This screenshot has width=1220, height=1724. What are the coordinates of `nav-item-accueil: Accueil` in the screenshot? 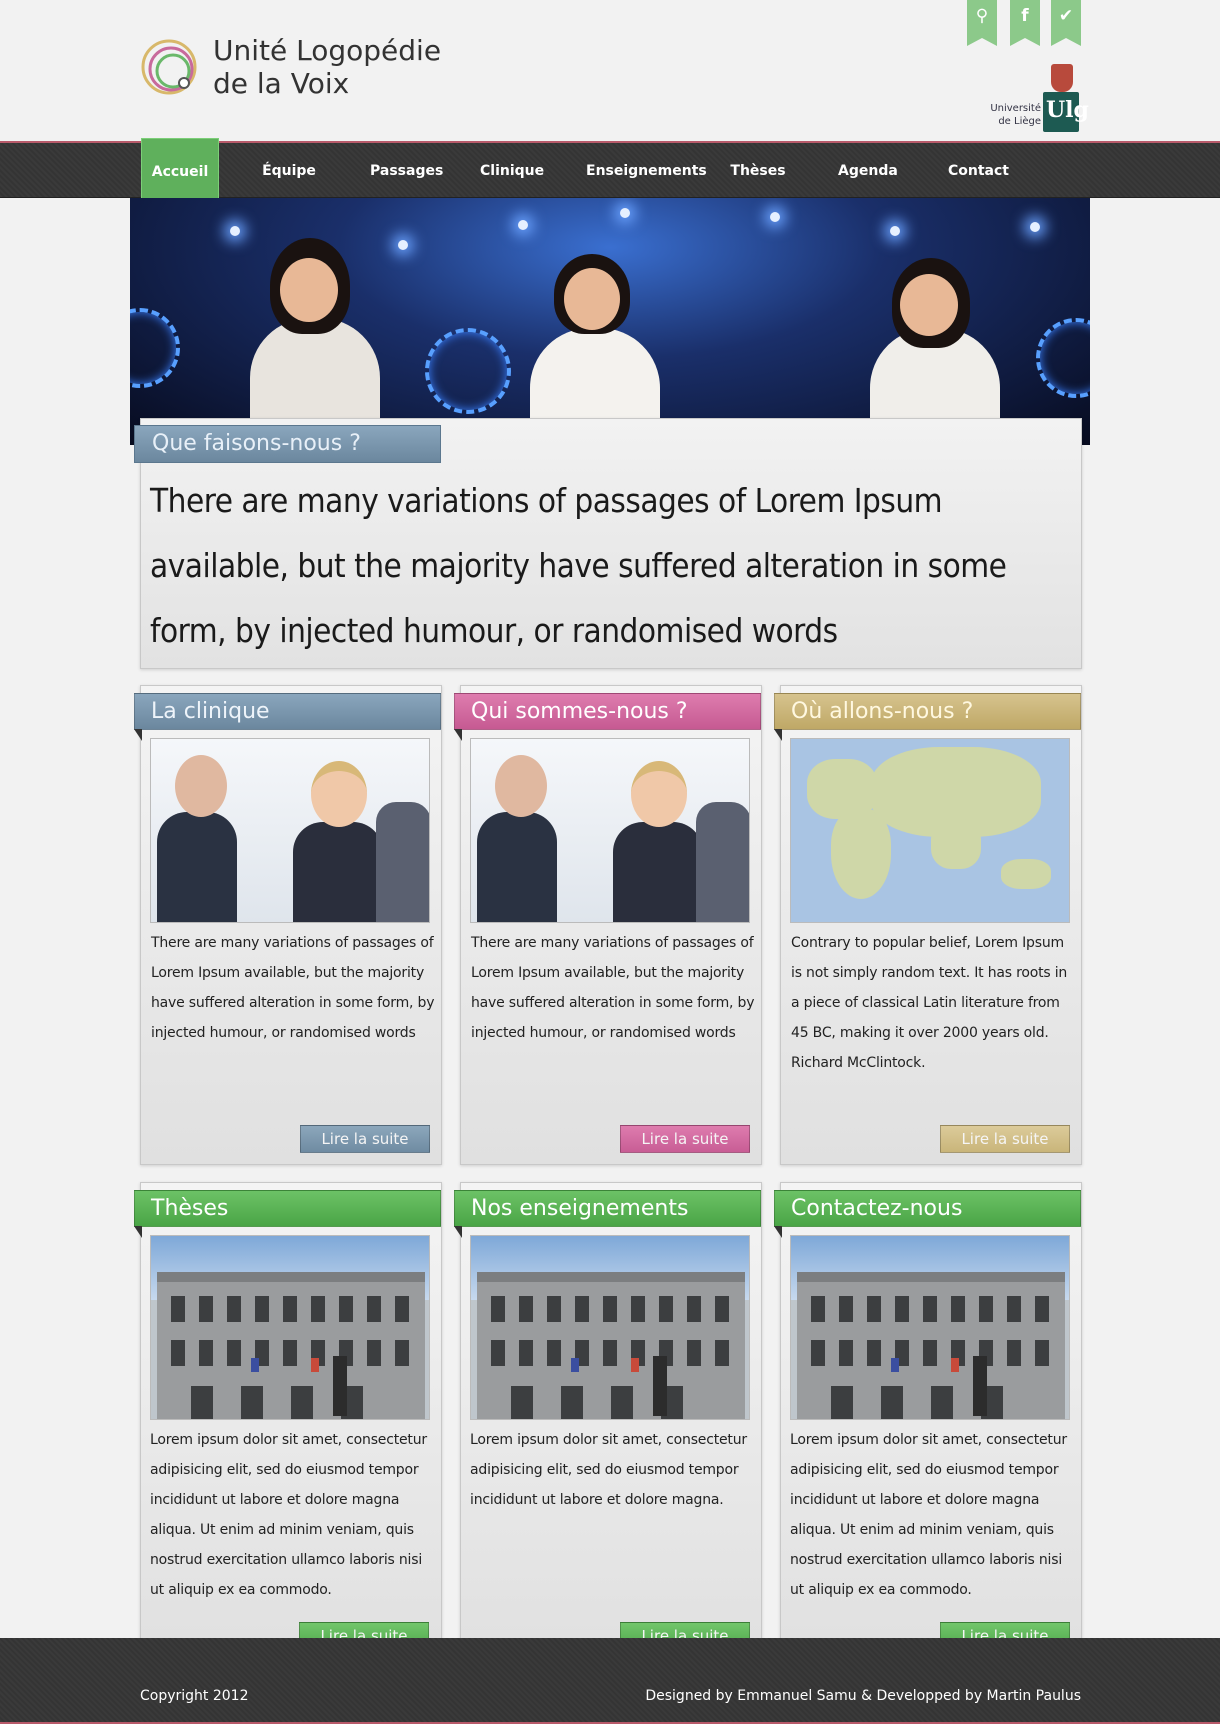 It's located at (180, 171).